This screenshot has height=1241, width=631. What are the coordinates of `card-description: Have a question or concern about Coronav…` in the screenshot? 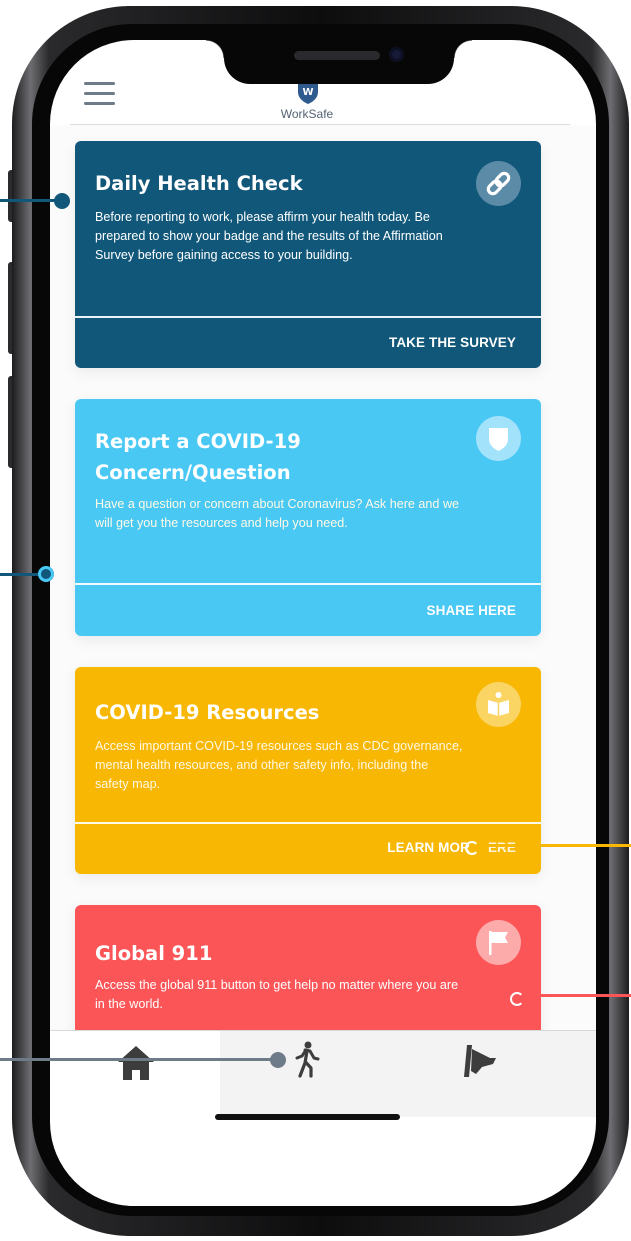 It's located at (277, 513).